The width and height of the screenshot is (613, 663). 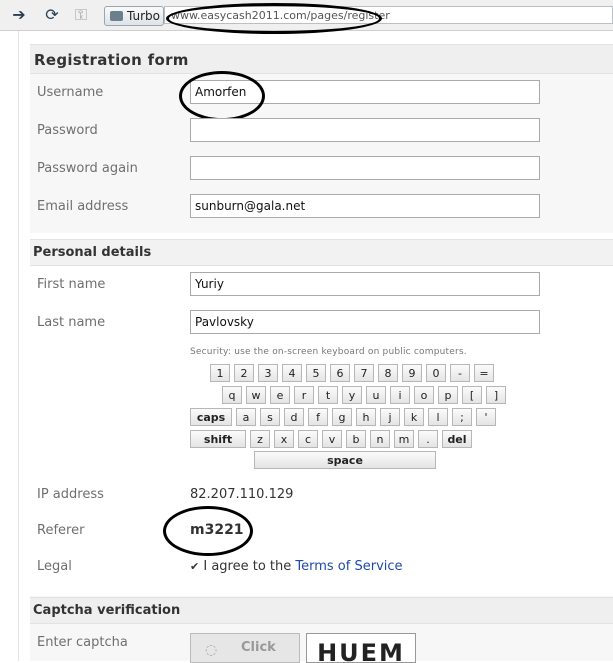 What do you see at coordinates (412, 373) in the screenshot?
I see `key-char: 9` at bounding box center [412, 373].